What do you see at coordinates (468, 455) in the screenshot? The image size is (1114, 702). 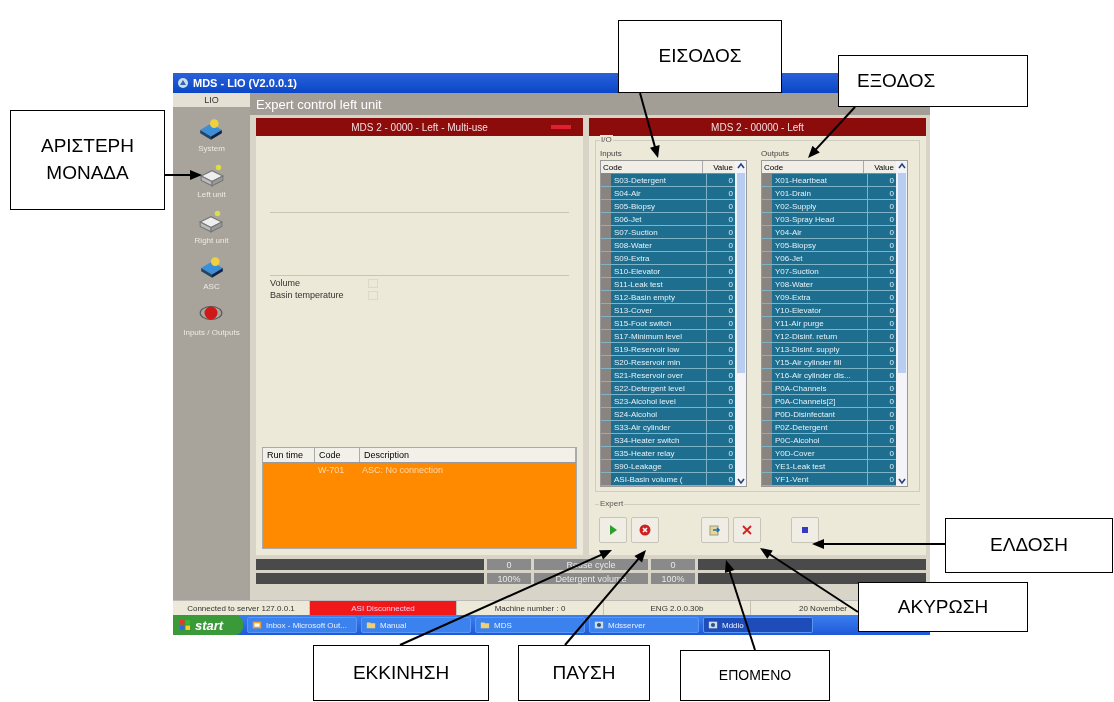 I see `column-header: Description` at bounding box center [468, 455].